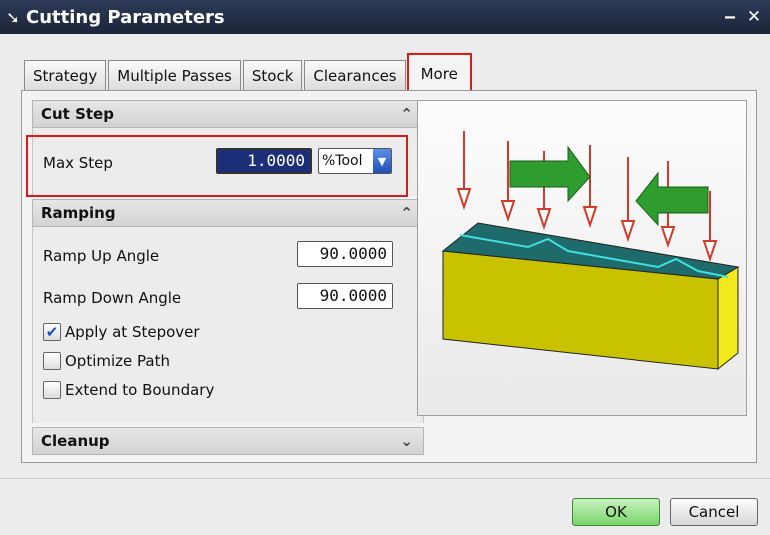 The height and width of the screenshot is (535, 770). I want to click on tab-clearances: Clearances, so click(355, 75).